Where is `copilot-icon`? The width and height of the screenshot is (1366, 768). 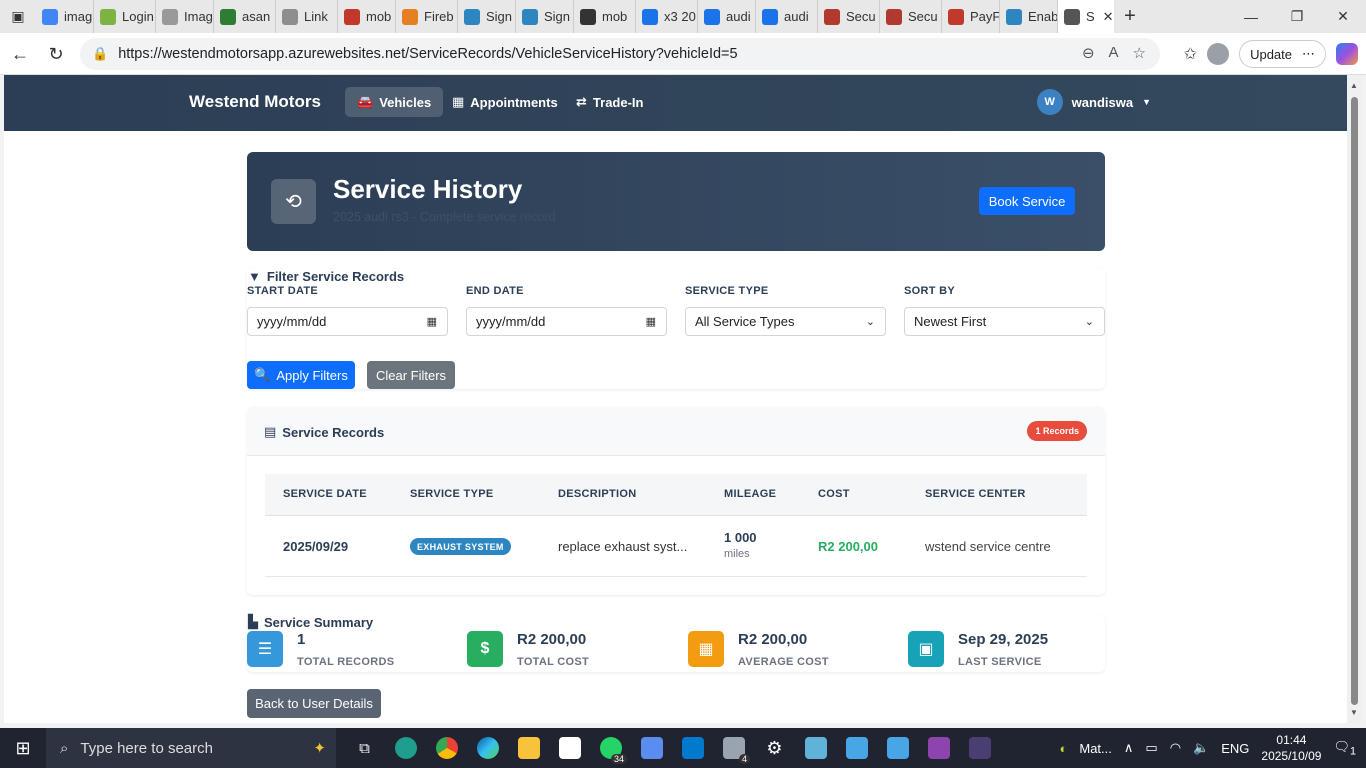
copilot-icon is located at coordinates (1347, 54).